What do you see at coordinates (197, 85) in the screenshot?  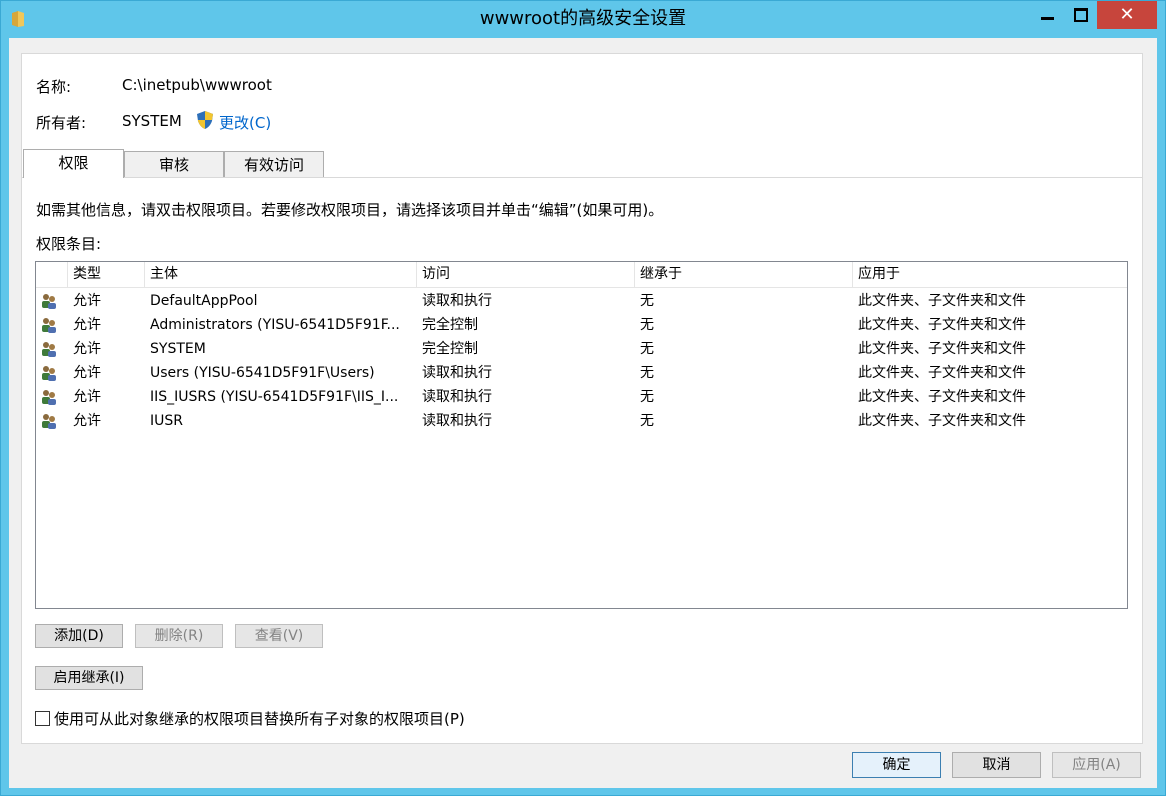 I see `name-value: C:\inetpub\wwwroot` at bounding box center [197, 85].